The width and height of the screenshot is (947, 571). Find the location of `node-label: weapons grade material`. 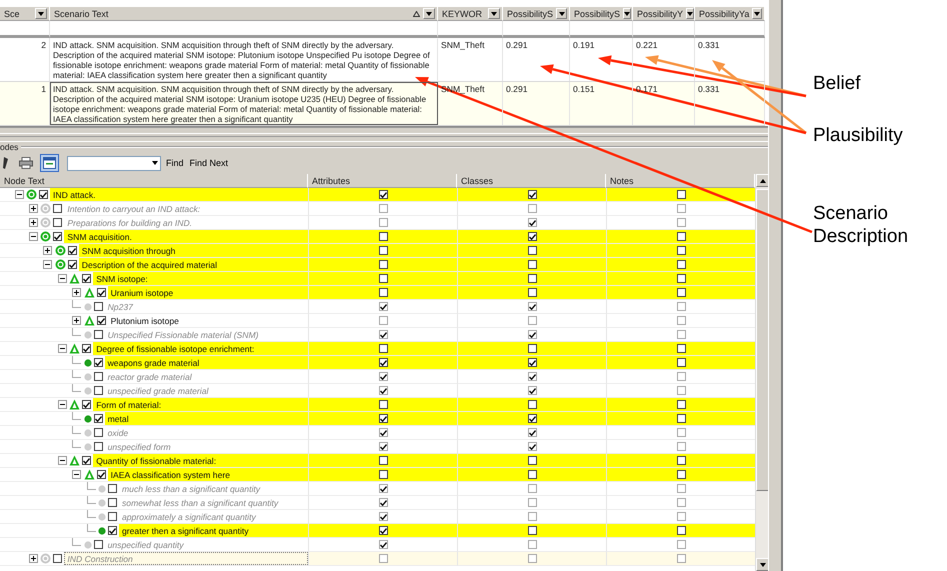

node-label: weapons grade material is located at coordinates (206, 362).